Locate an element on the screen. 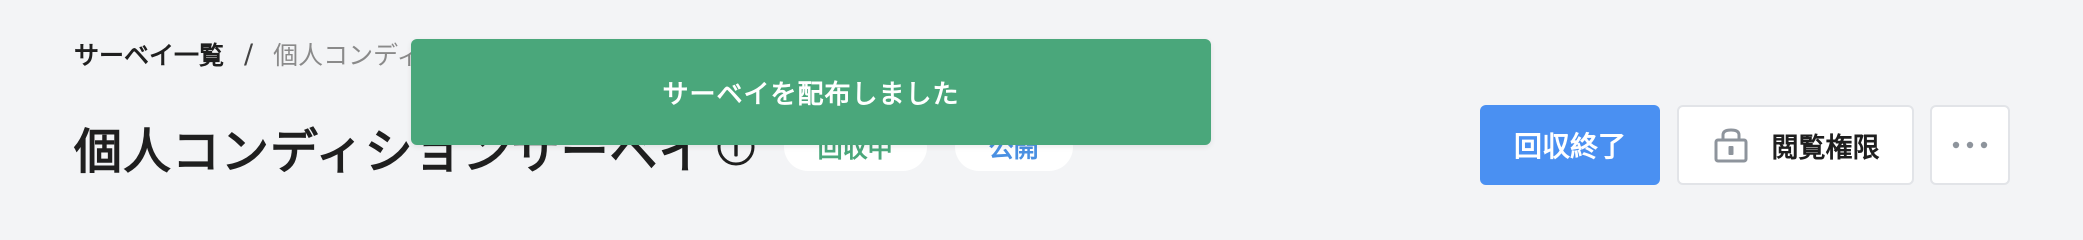  lock-icon is located at coordinates (1731, 145).